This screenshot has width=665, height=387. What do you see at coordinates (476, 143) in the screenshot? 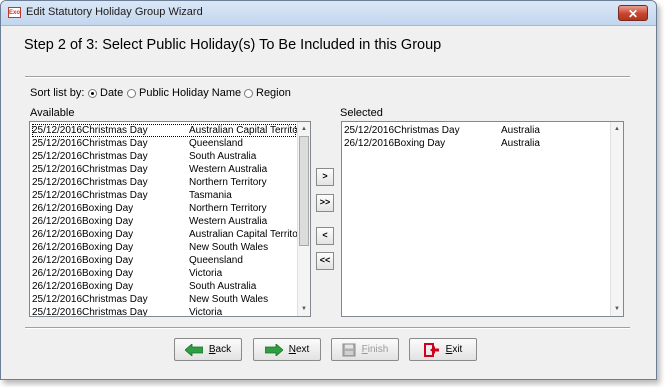
I see `list-item: 26/12/2016 Boxing Day Australia` at bounding box center [476, 143].